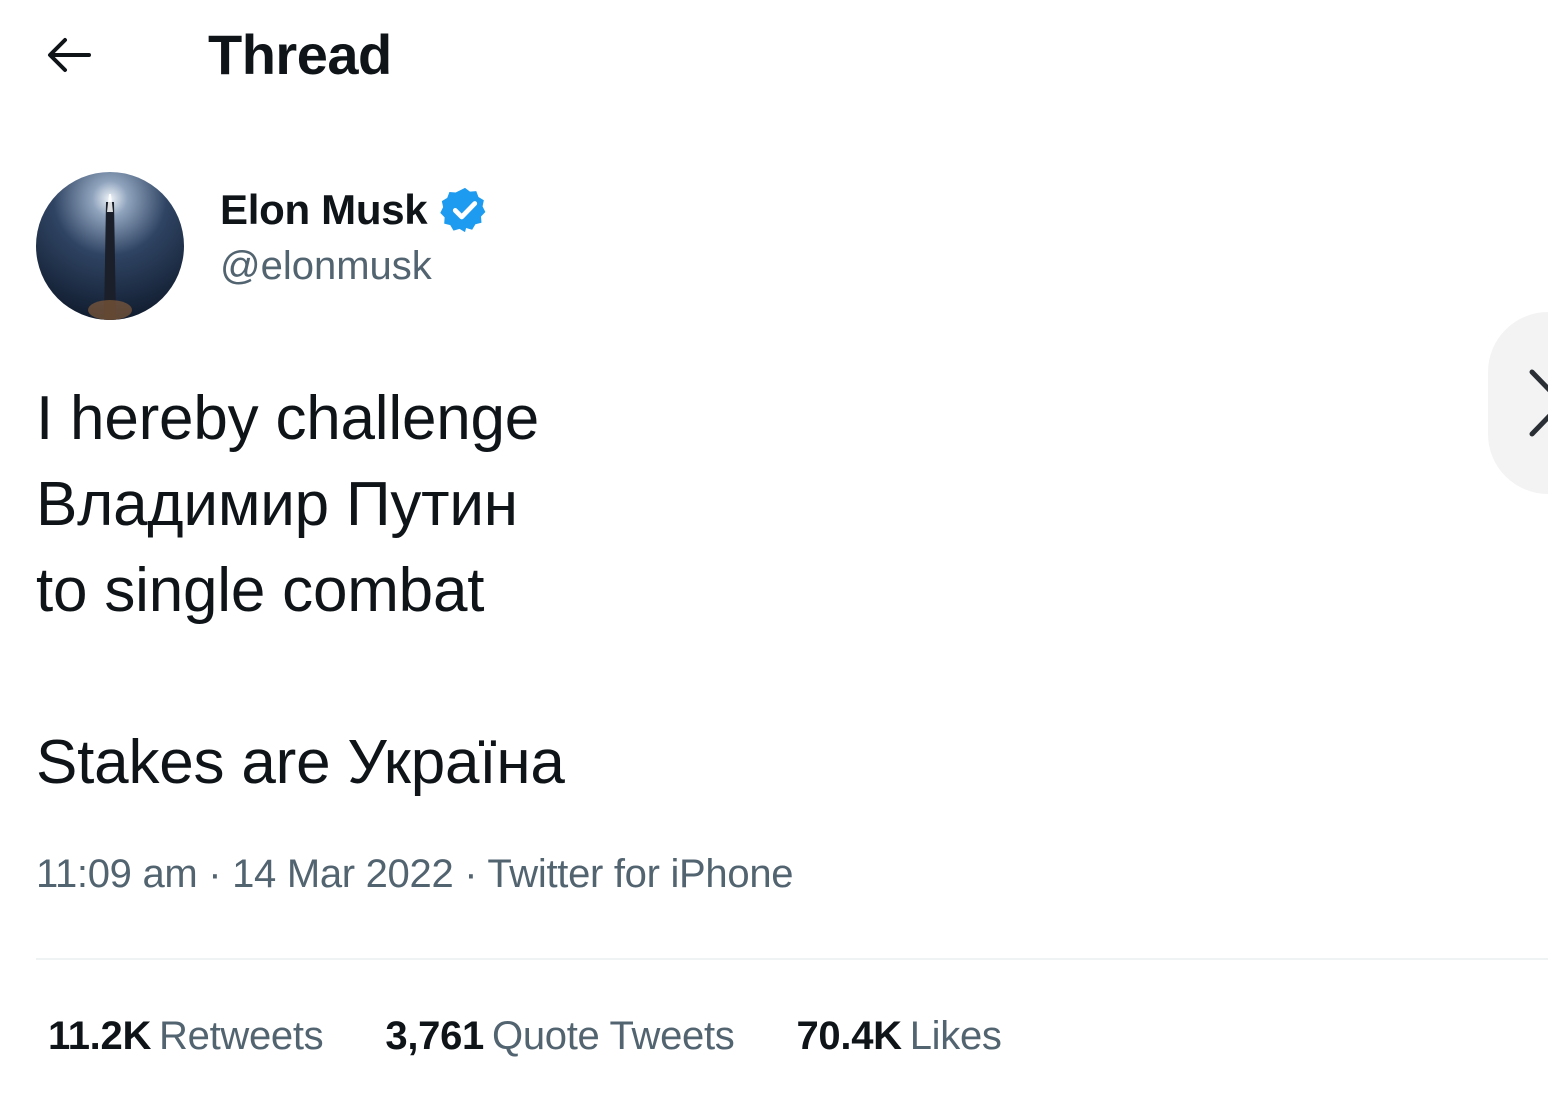 The height and width of the screenshot is (1108, 1548). Describe the element at coordinates (955, 1036) in the screenshot. I see `likes-label: Likes` at that location.